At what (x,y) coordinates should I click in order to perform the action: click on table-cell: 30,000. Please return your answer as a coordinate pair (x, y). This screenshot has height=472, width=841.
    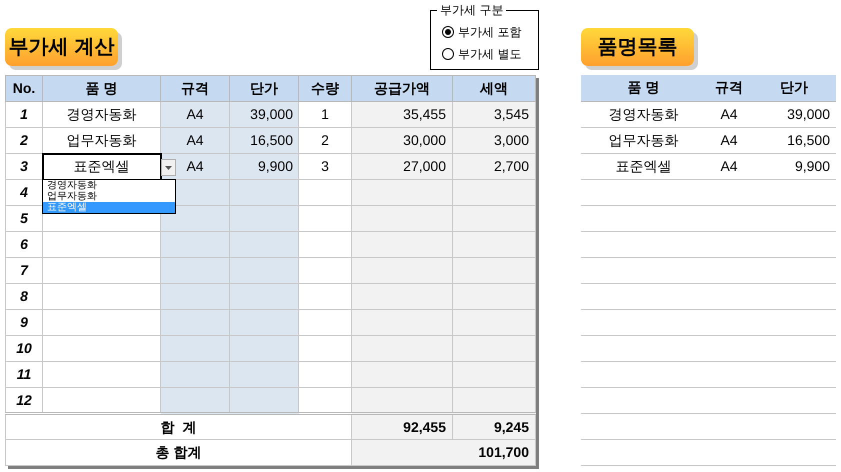
    Looking at the image, I should click on (402, 141).